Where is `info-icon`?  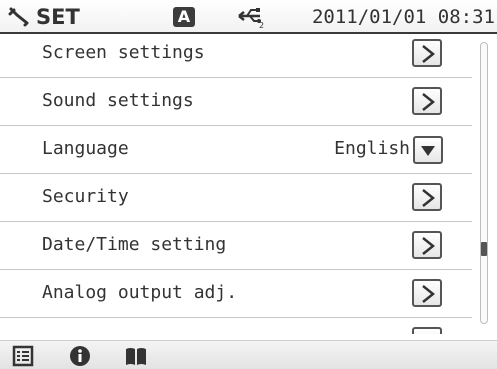 info-icon is located at coordinates (80, 356).